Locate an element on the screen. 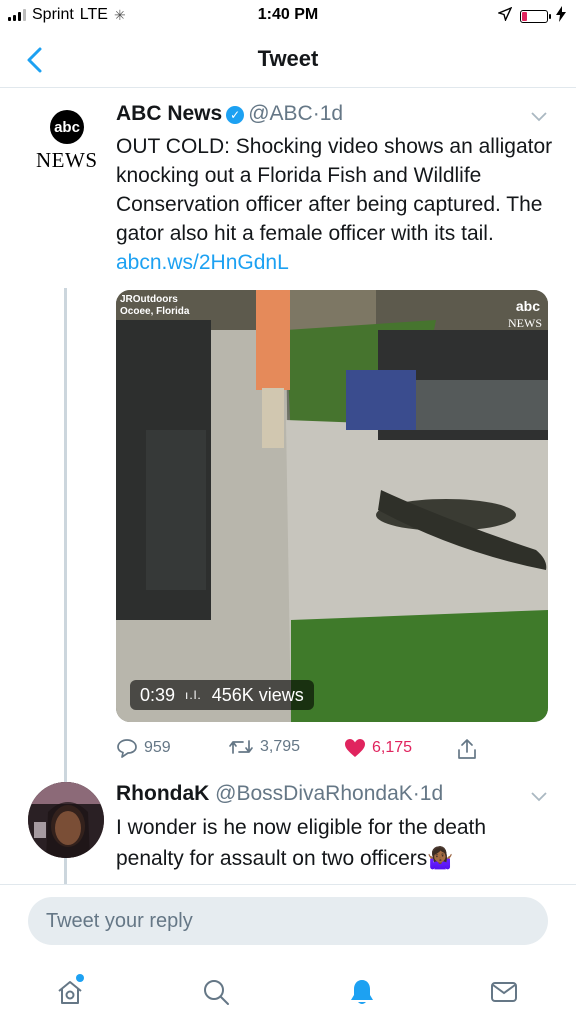 Image resolution: width=576 pixels, height=1024 pixels. share-button is located at coordinates (467, 749).